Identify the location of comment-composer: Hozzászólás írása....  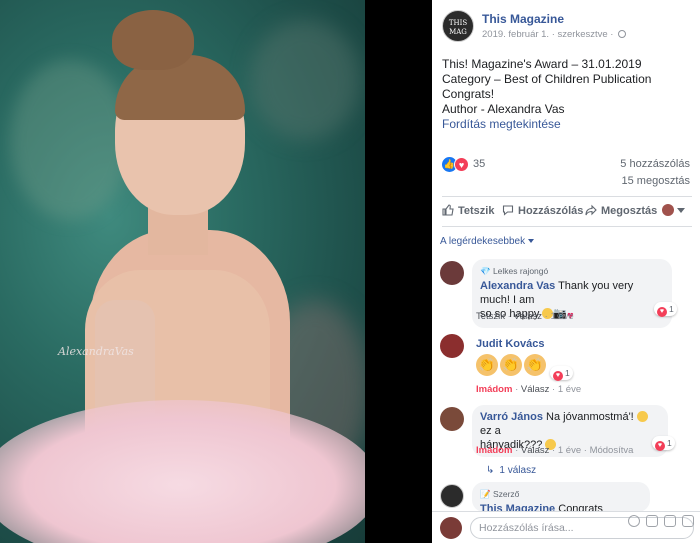
(566, 527).